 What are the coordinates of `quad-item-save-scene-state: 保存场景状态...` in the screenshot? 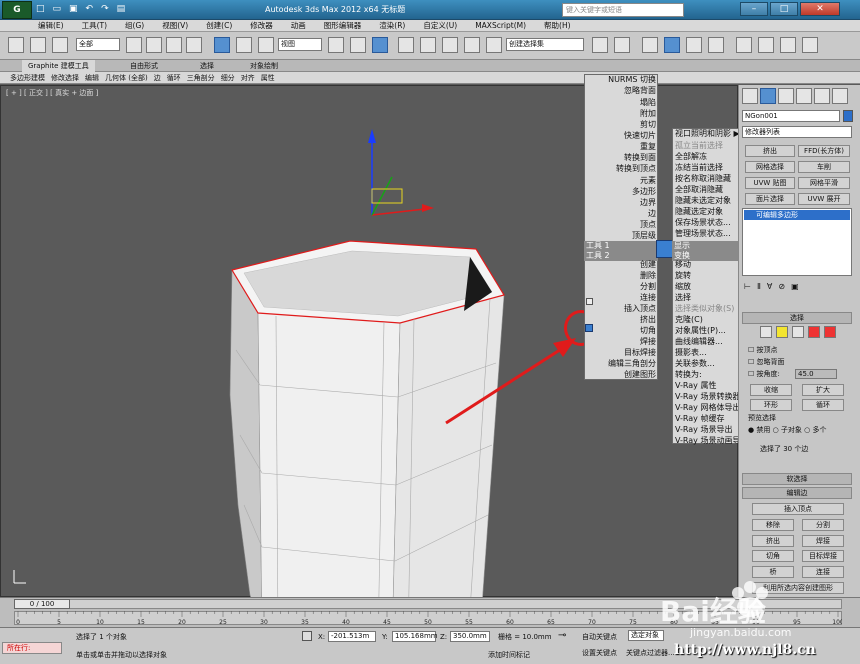 It's located at (703, 223).